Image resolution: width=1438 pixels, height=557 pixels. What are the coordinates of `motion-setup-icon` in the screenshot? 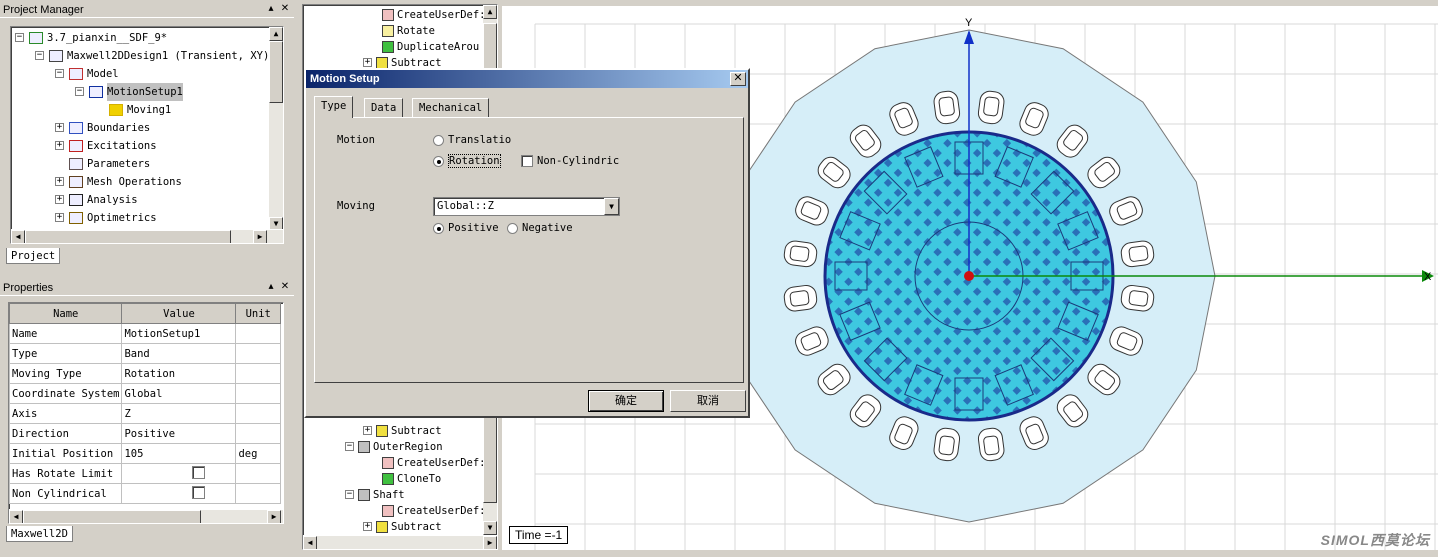 It's located at (96, 92).